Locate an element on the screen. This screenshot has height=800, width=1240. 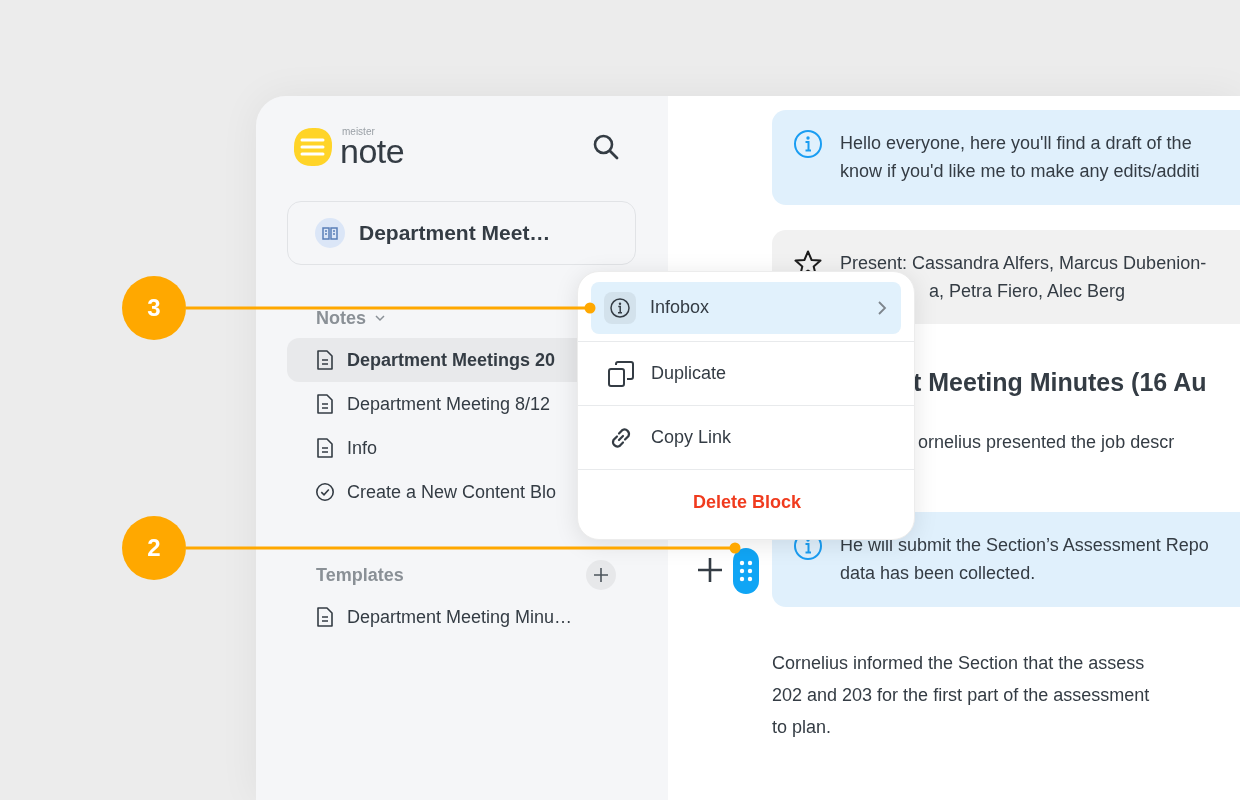
book-icon is located at coordinates (330, 233).